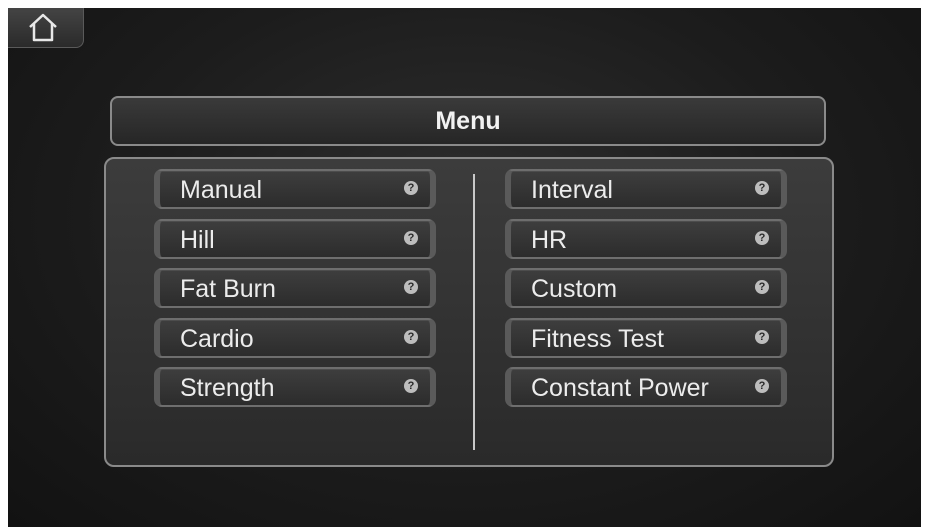 This screenshot has width=929, height=527. I want to click on menu-item-custom: Custom ?, so click(646, 288).